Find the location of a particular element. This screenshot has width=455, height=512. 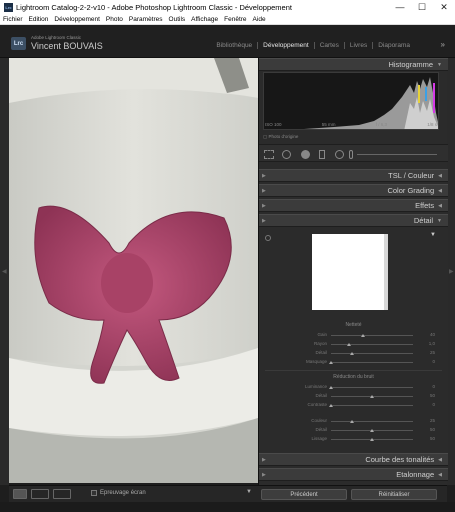

tool-slider is located at coordinates (397, 154).